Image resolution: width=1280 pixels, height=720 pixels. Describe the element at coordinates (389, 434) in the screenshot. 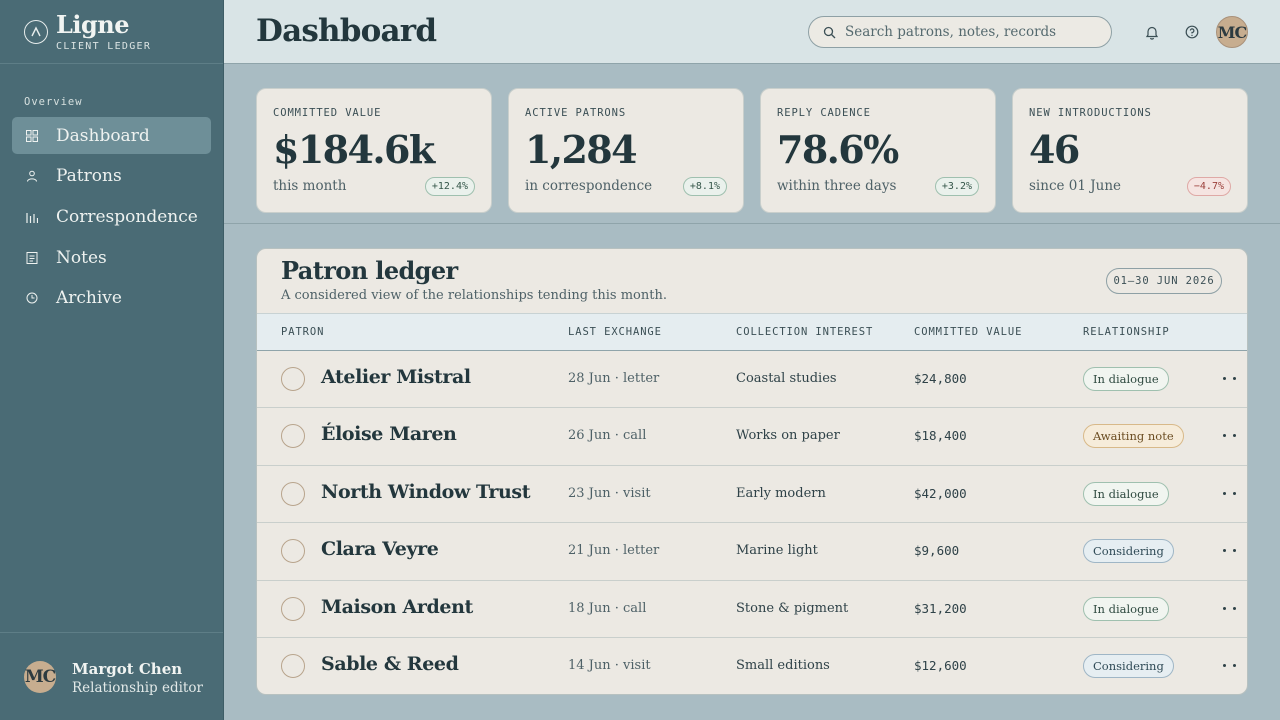

I see `patron-name: Éloise Maren` at that location.